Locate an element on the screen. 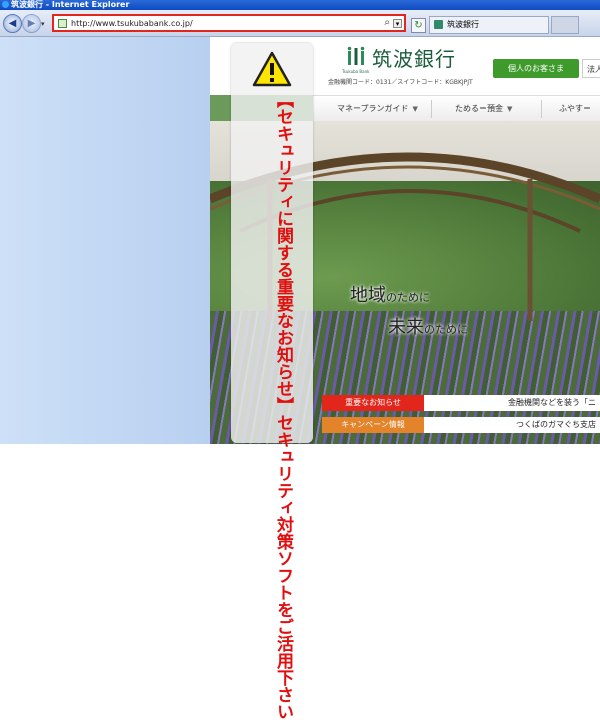 The height and width of the screenshot is (720, 600). bank-logo-icon is located at coordinates (356, 55).